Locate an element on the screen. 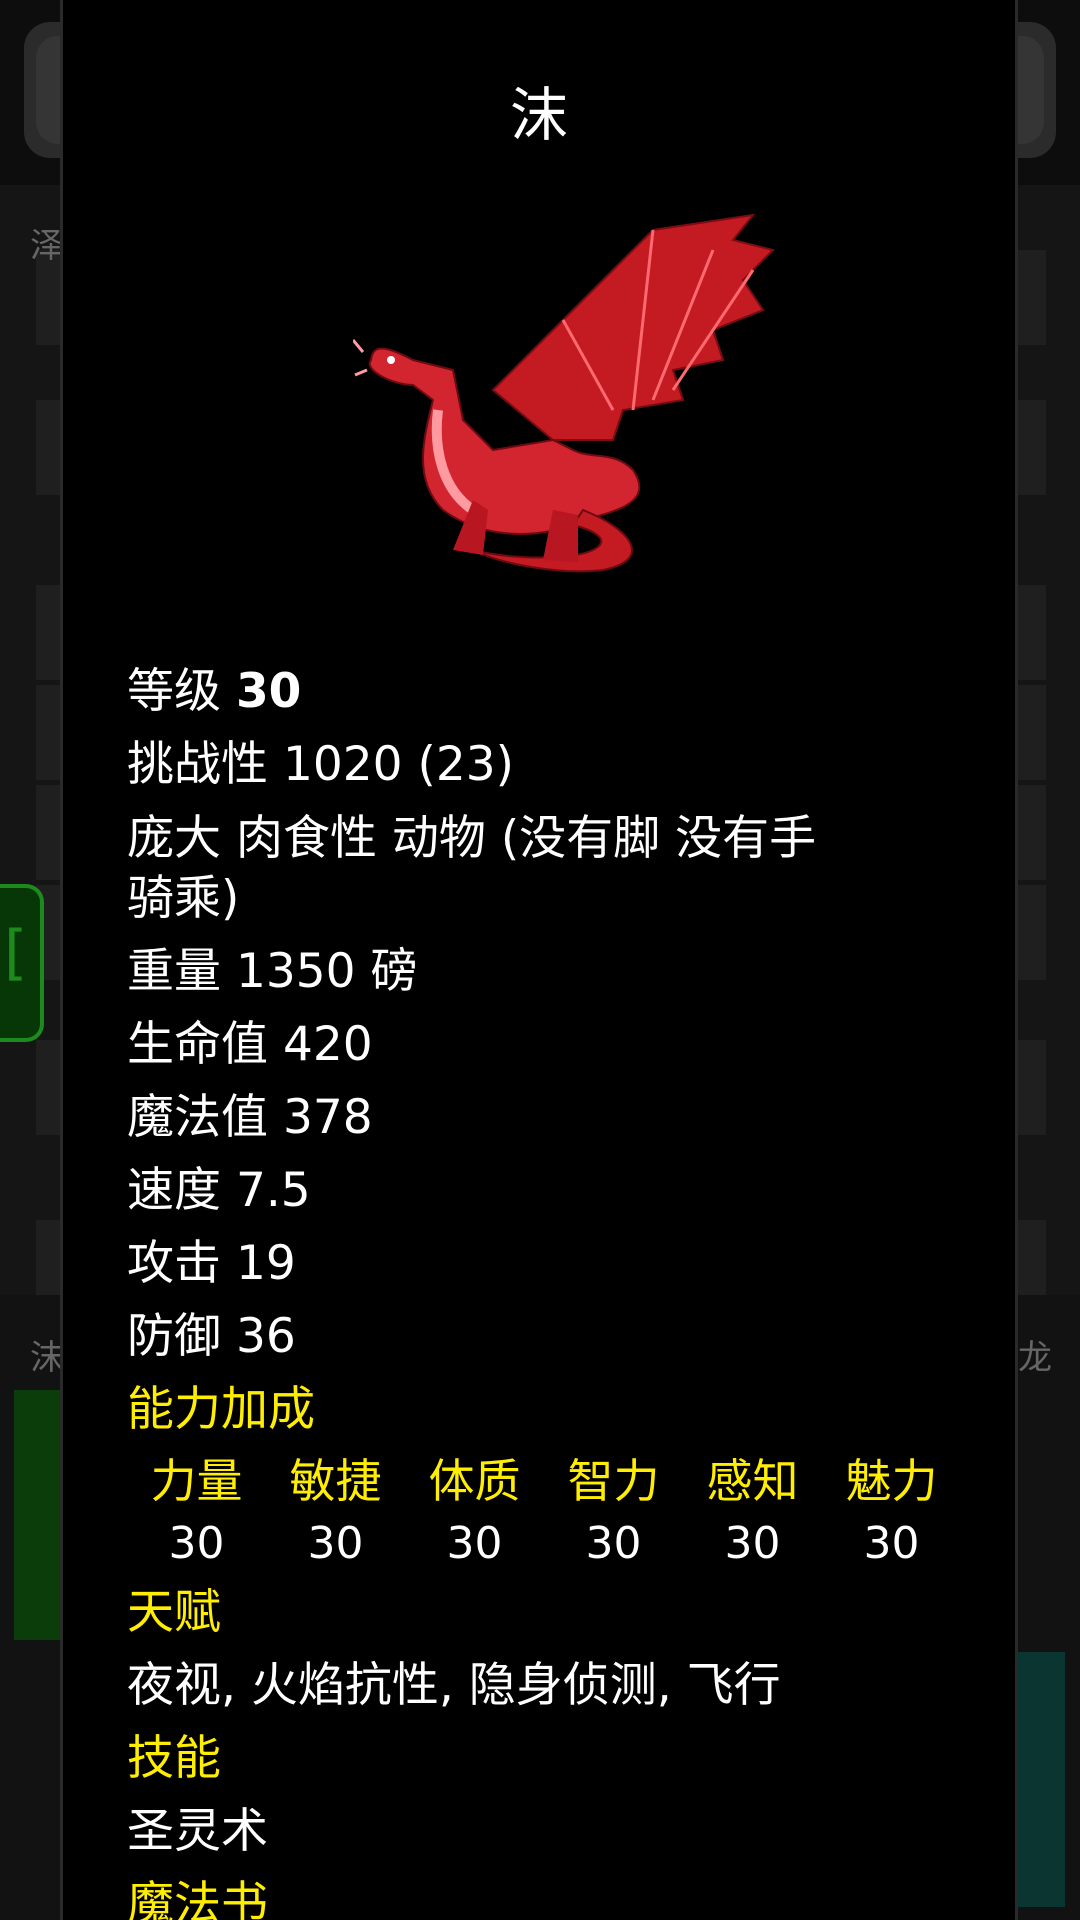 Image resolution: width=1080 pixels, height=1920 pixels. mp-line: 魔法值 378 is located at coordinates (250, 1117).